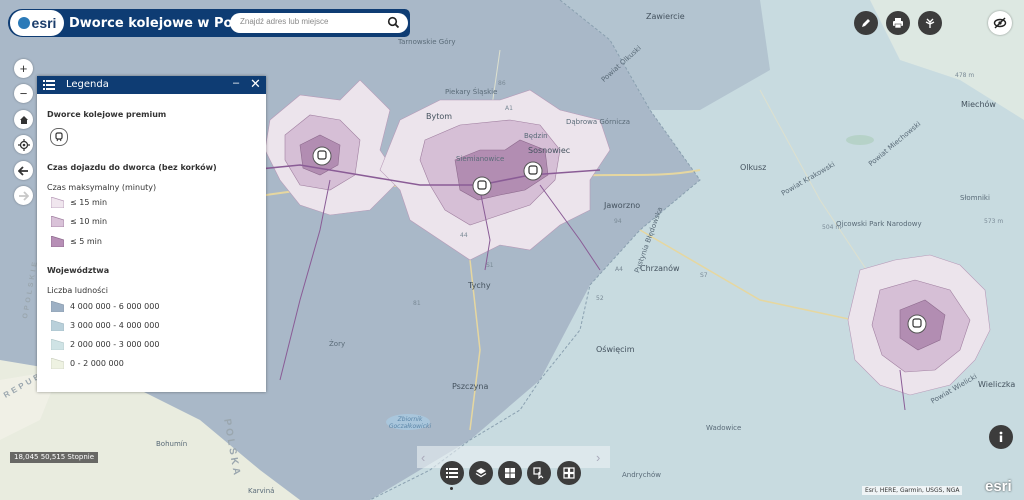  I want to click on search-placeholder: Znajdź adres lub miejsce, so click(284, 21).